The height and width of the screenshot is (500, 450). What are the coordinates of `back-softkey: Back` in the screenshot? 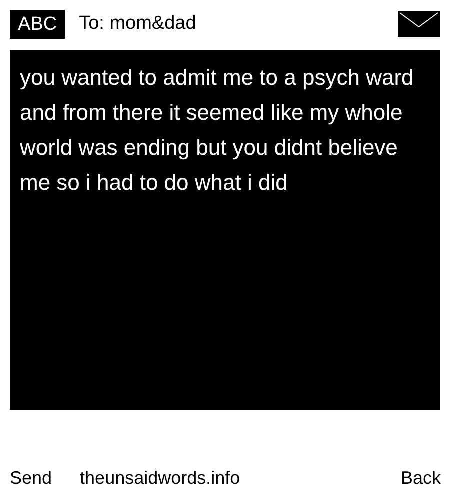 It's located at (420, 478).